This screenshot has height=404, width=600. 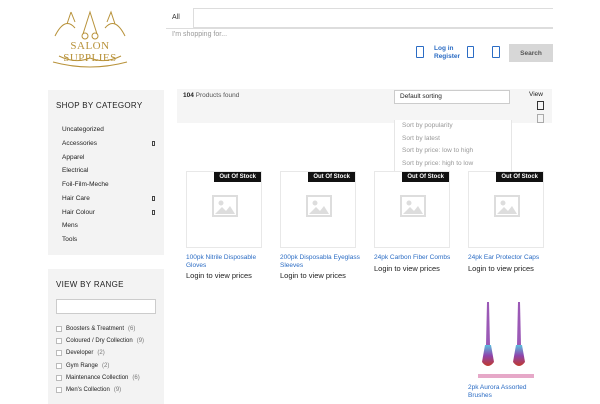 I want to click on range-label: Coloured / Dry Collection, so click(x=99, y=341).